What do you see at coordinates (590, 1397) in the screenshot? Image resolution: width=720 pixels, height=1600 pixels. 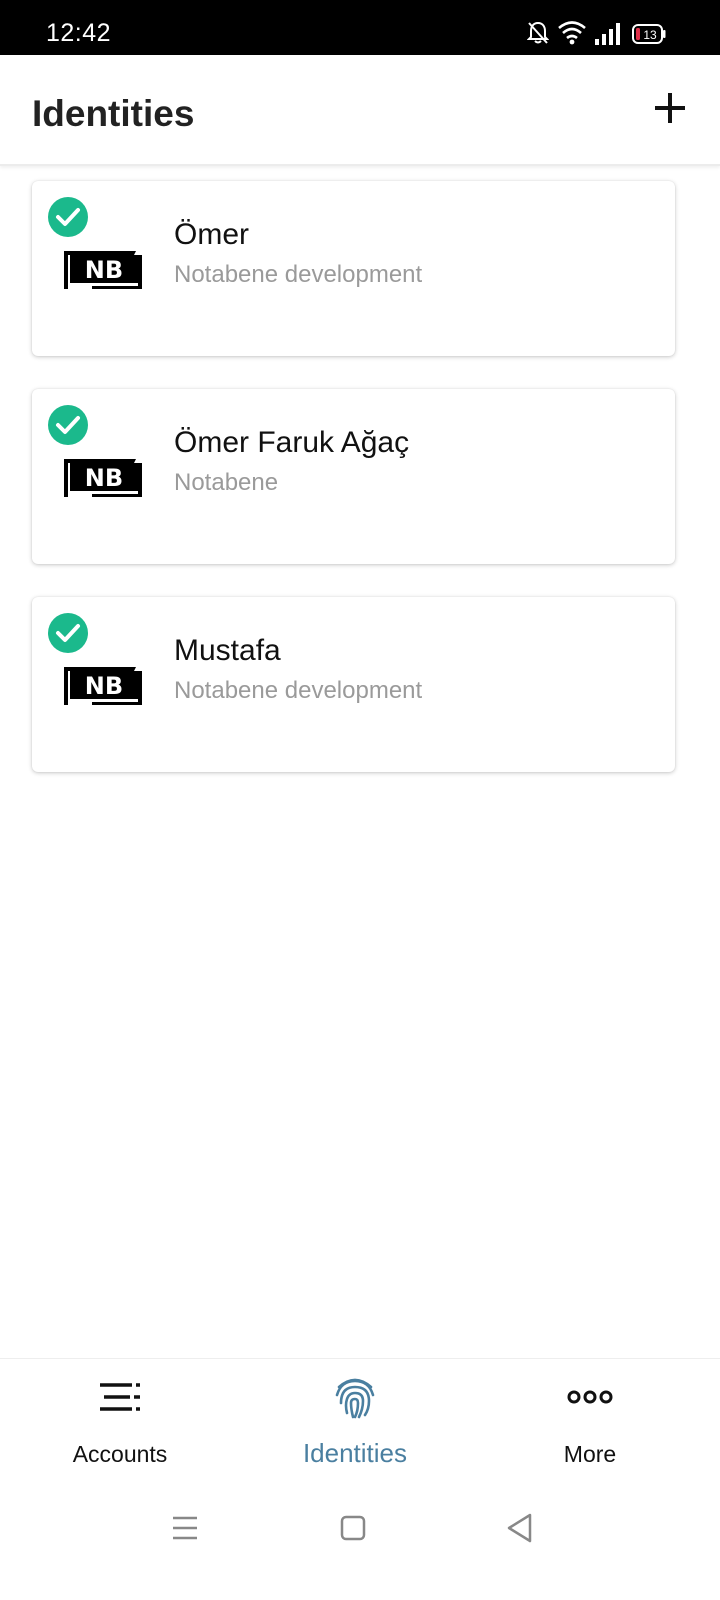 I see `more-dots-icon` at bounding box center [590, 1397].